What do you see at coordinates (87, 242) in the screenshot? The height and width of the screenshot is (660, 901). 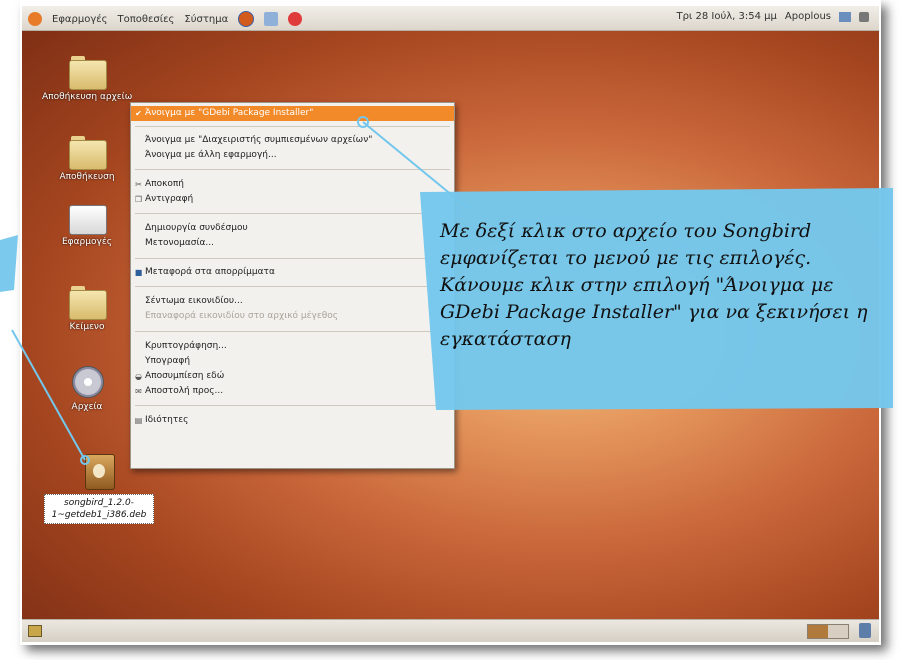 I see `desktop-icon-label: Εφαρμογές` at bounding box center [87, 242].